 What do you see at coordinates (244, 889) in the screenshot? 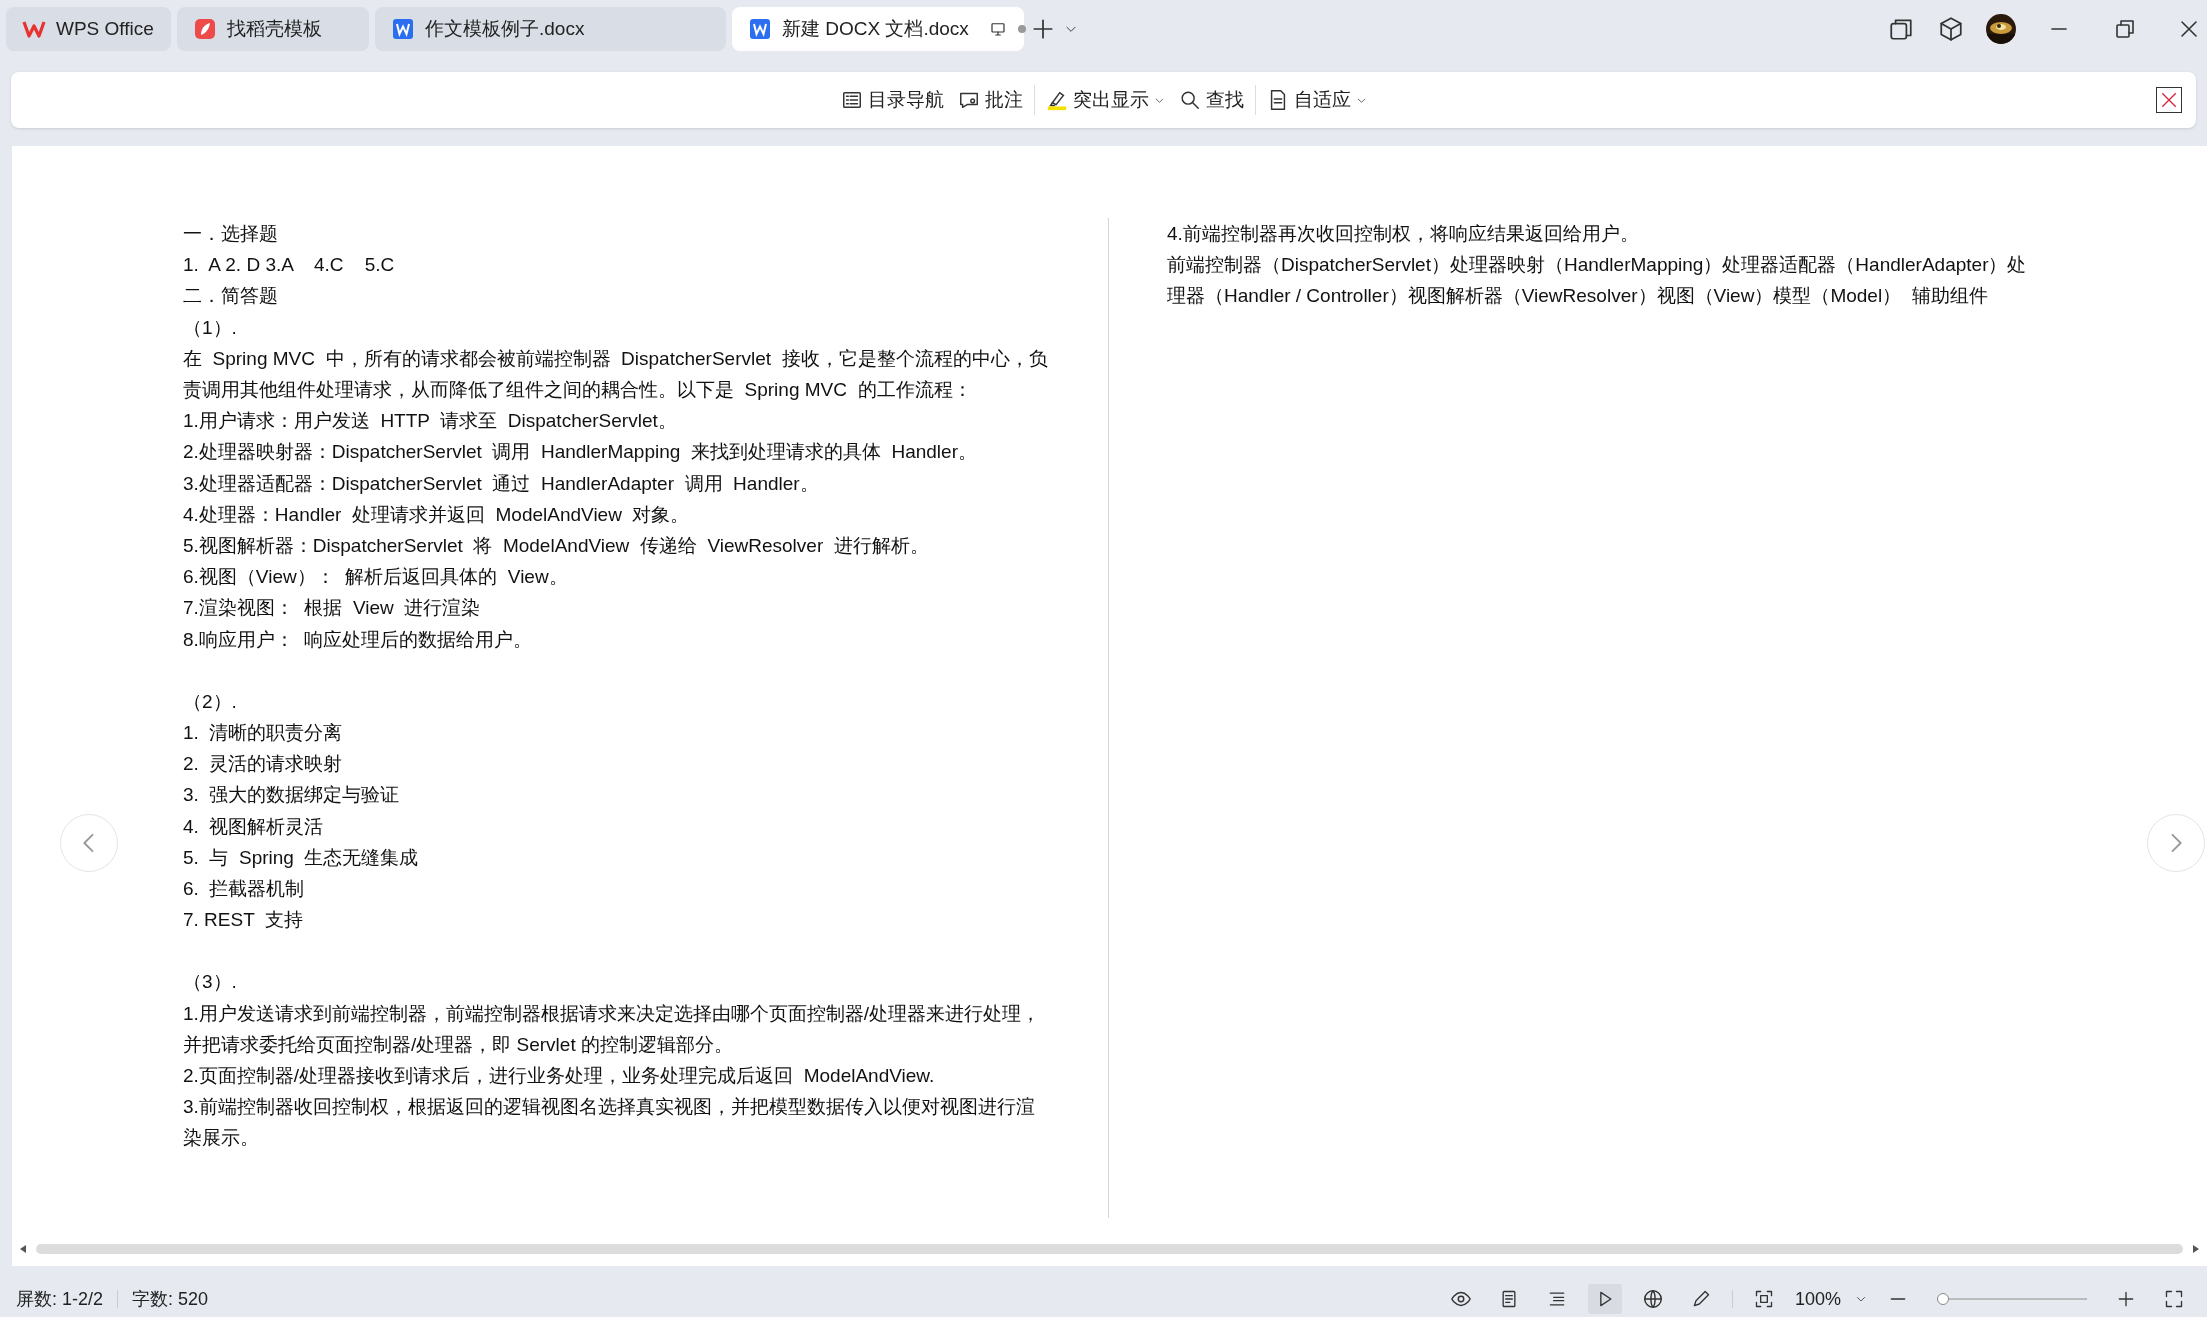
I see `paragraph: 6. 拦截器机制` at bounding box center [244, 889].